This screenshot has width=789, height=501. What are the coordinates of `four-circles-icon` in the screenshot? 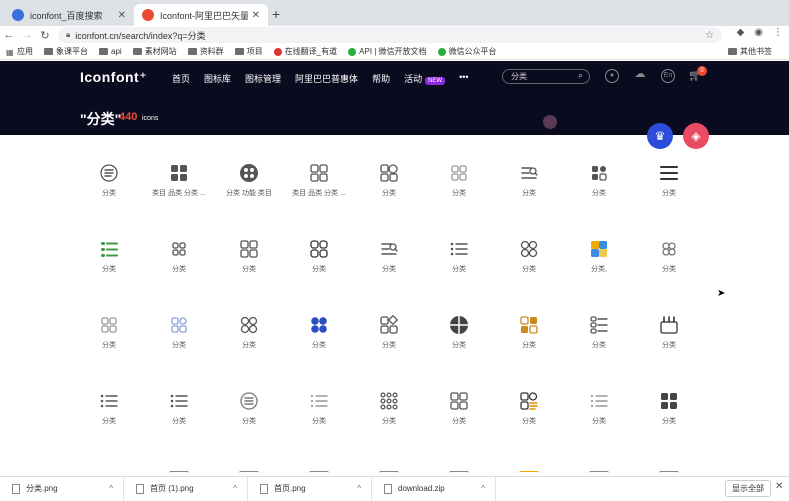 It's located at (249, 325).